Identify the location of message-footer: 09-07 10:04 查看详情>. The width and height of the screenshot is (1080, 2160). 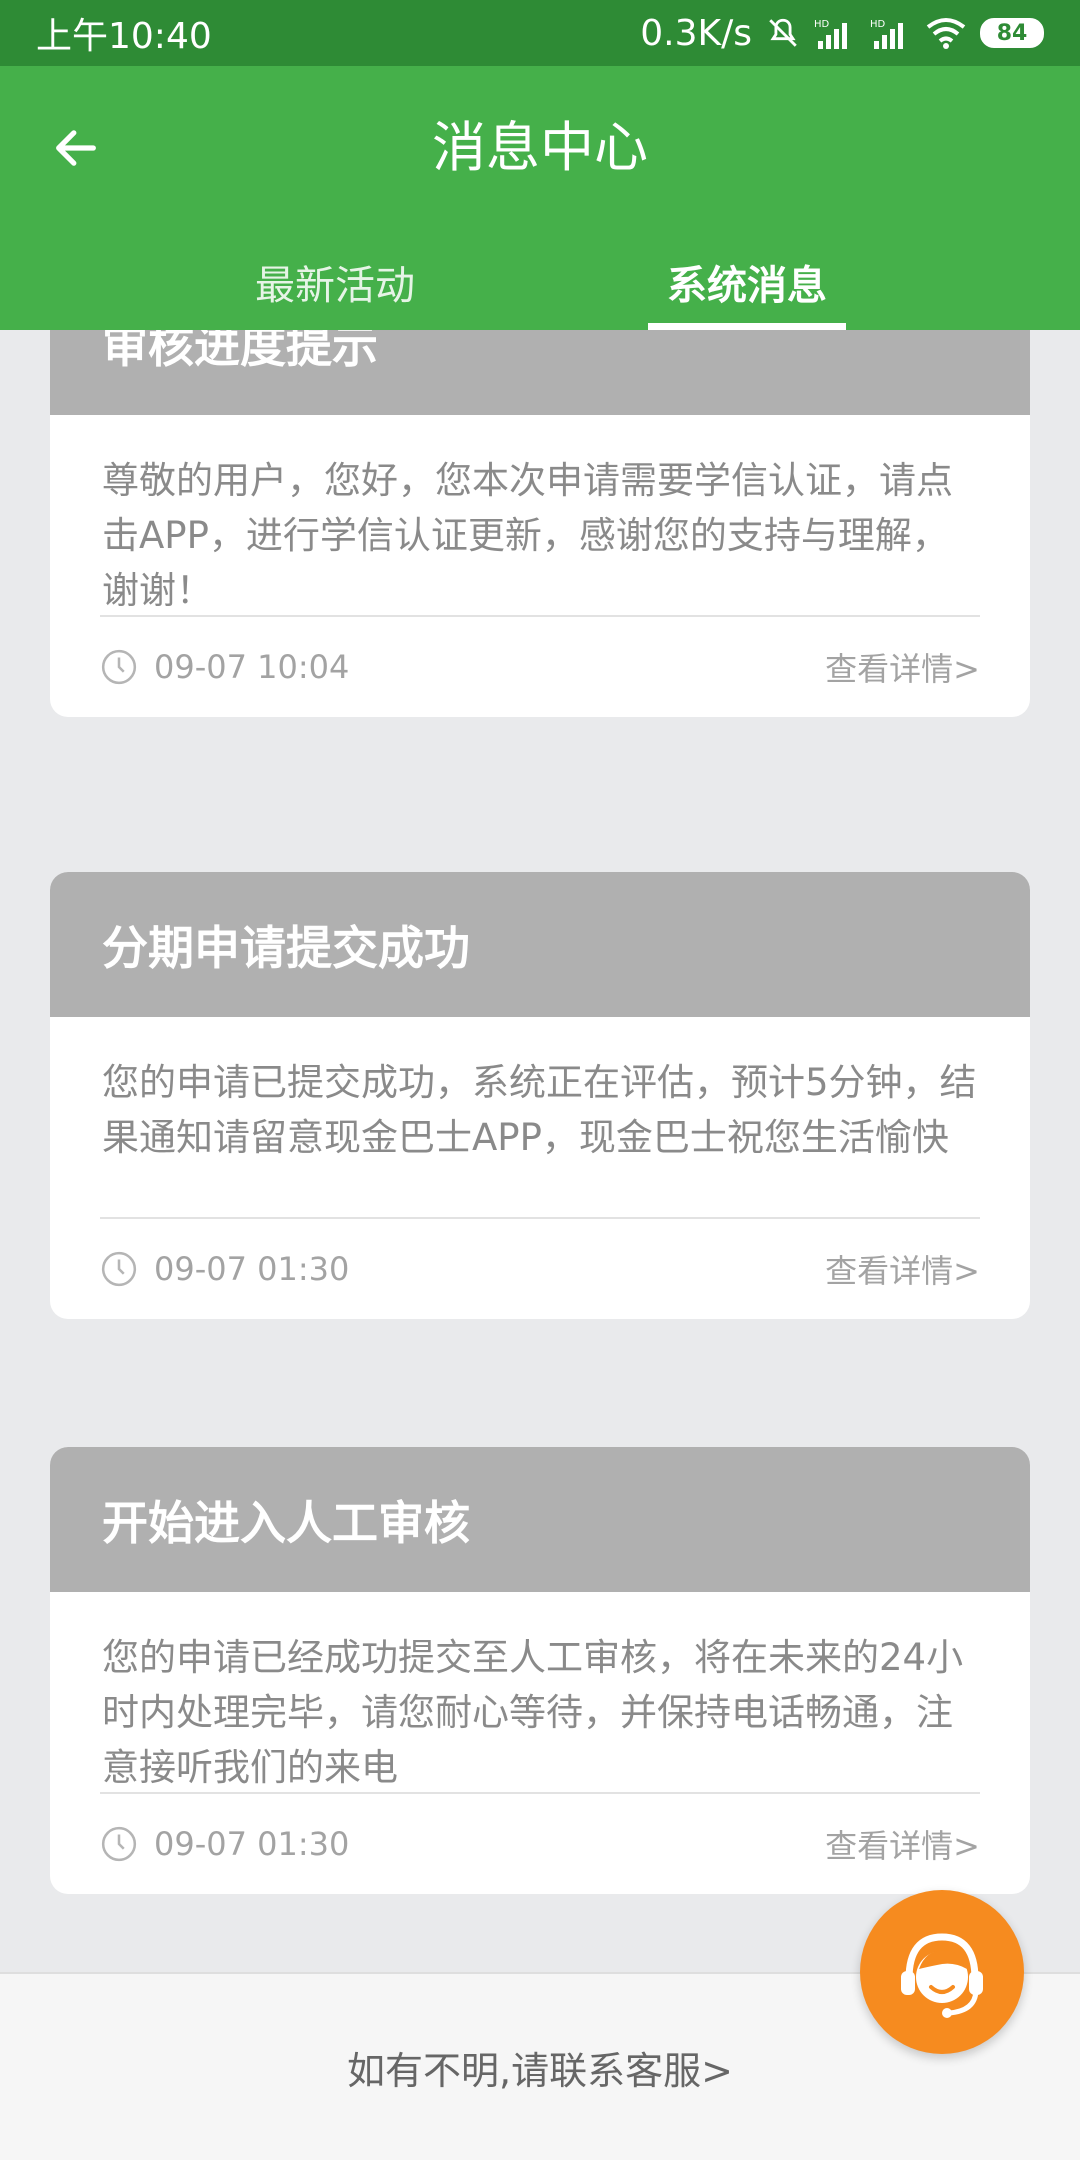
(540, 667).